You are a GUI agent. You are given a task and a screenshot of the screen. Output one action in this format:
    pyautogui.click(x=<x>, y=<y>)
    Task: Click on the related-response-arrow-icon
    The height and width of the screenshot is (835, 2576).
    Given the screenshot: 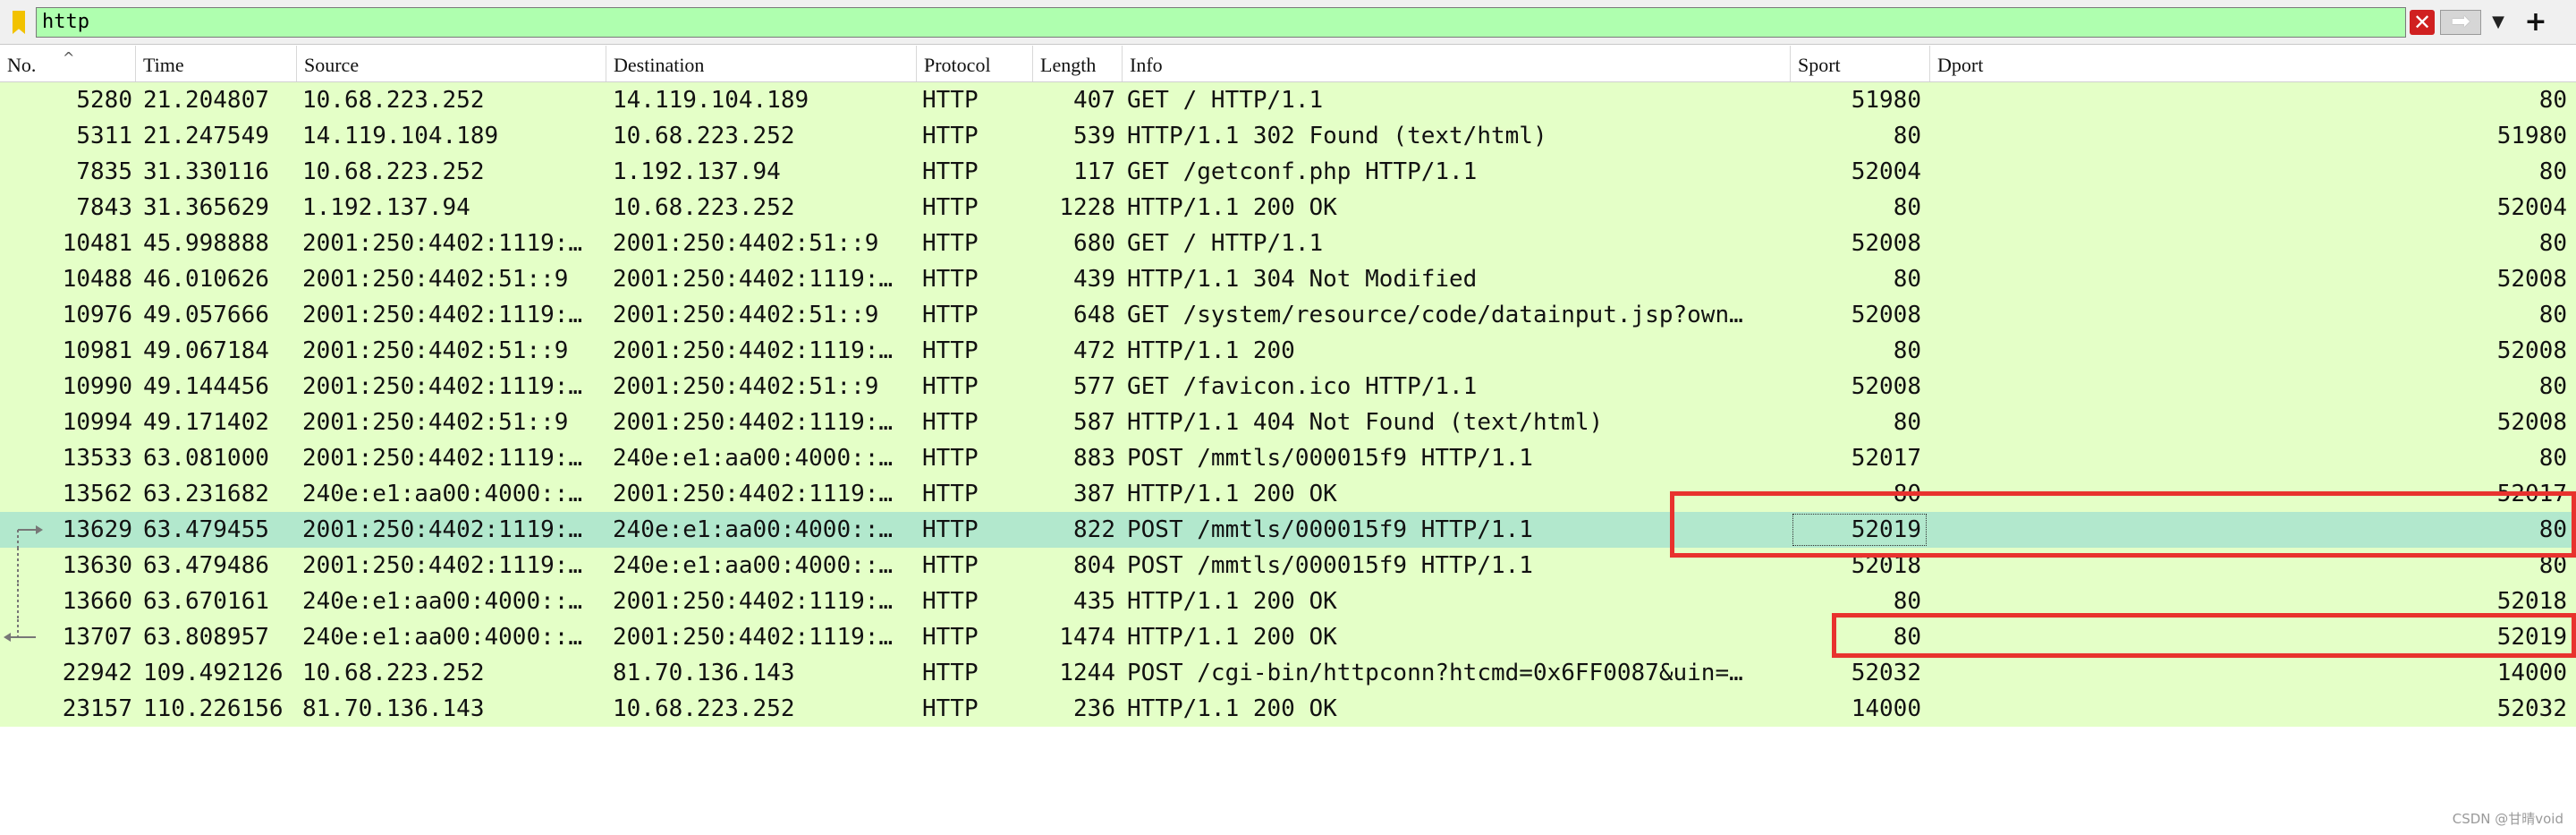 What is the action you would take?
    pyautogui.click(x=20, y=630)
    